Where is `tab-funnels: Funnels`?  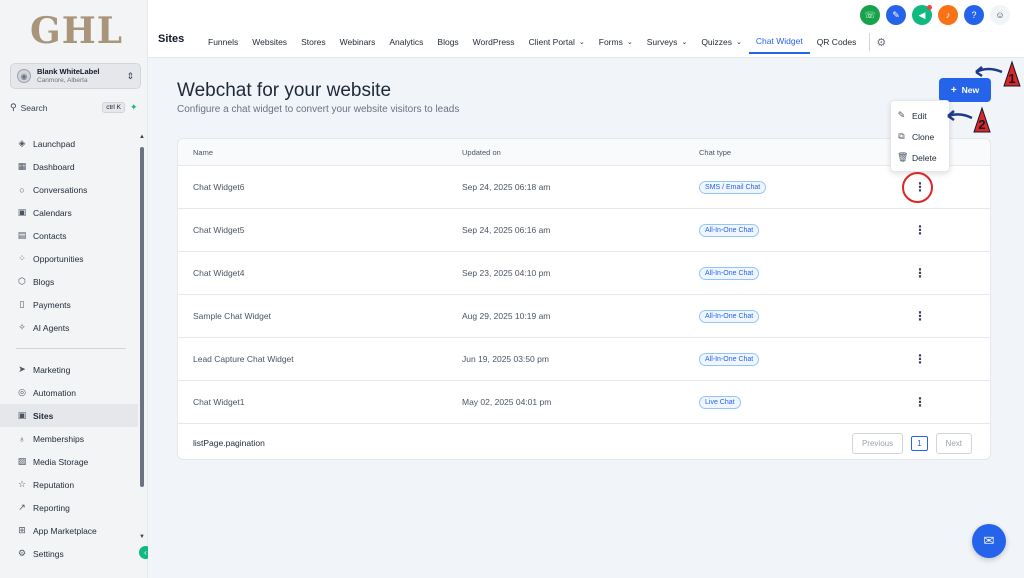 tab-funnels: Funnels is located at coordinates (223, 42).